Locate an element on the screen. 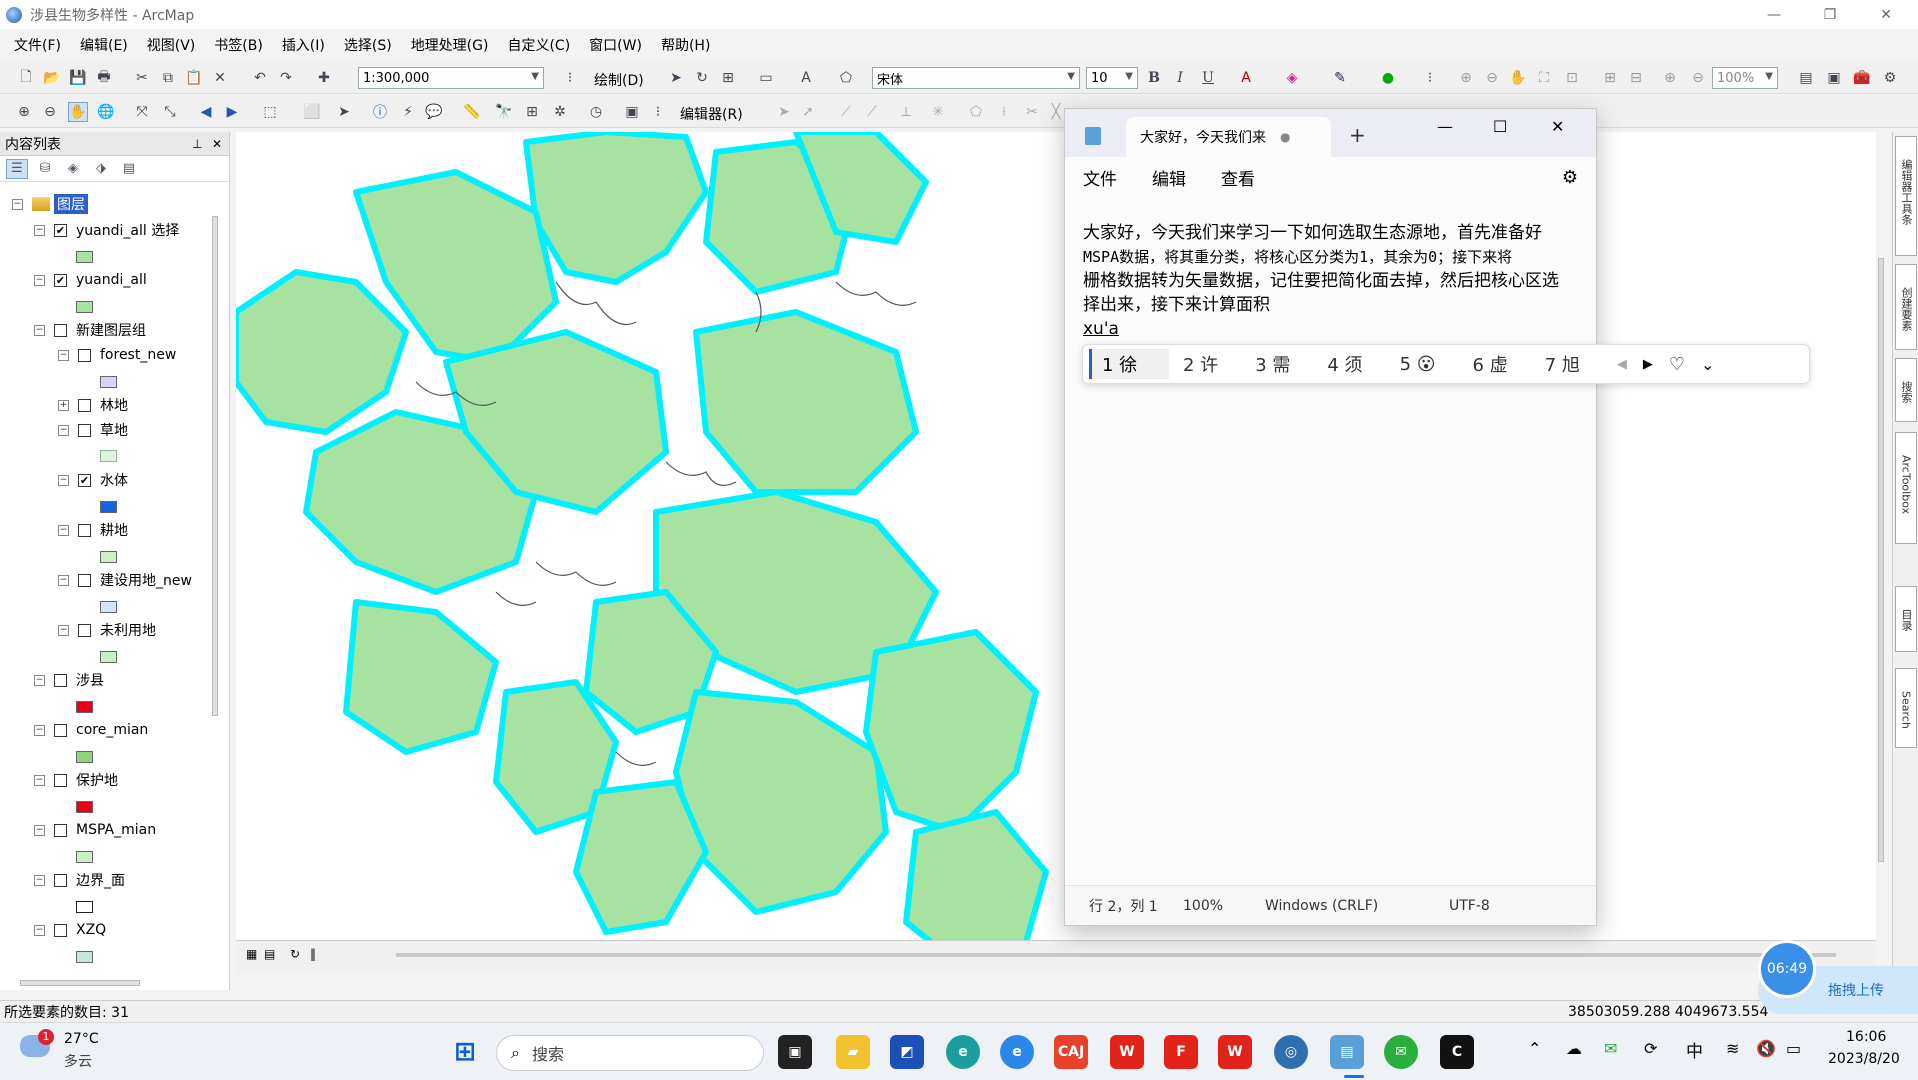  recording-timer: 06:49 is located at coordinates (1787, 969).